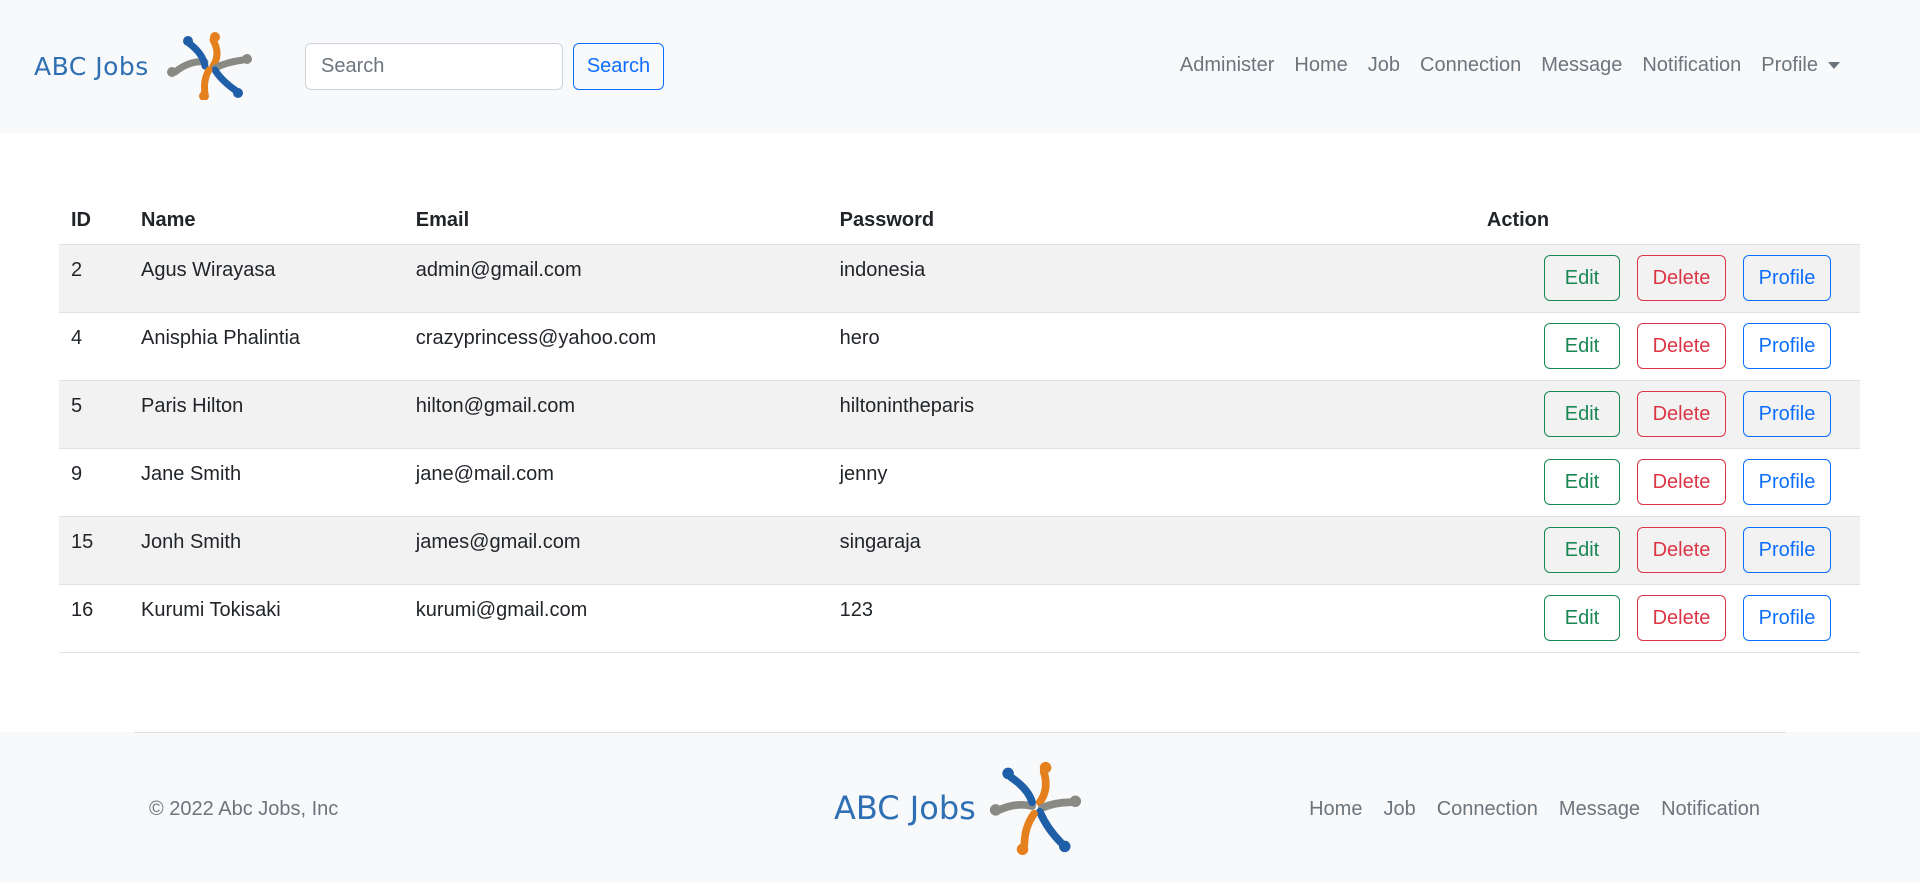 The image size is (1920, 882). What do you see at coordinates (208, 269) in the screenshot?
I see `cell-name: Agus Wirayasa` at bounding box center [208, 269].